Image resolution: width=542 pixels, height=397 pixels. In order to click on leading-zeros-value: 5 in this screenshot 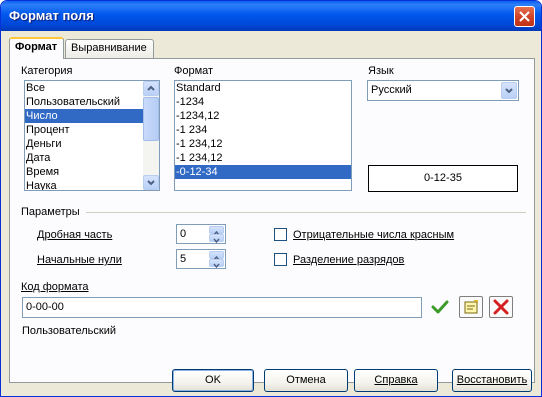, I will do `click(183, 259)`.